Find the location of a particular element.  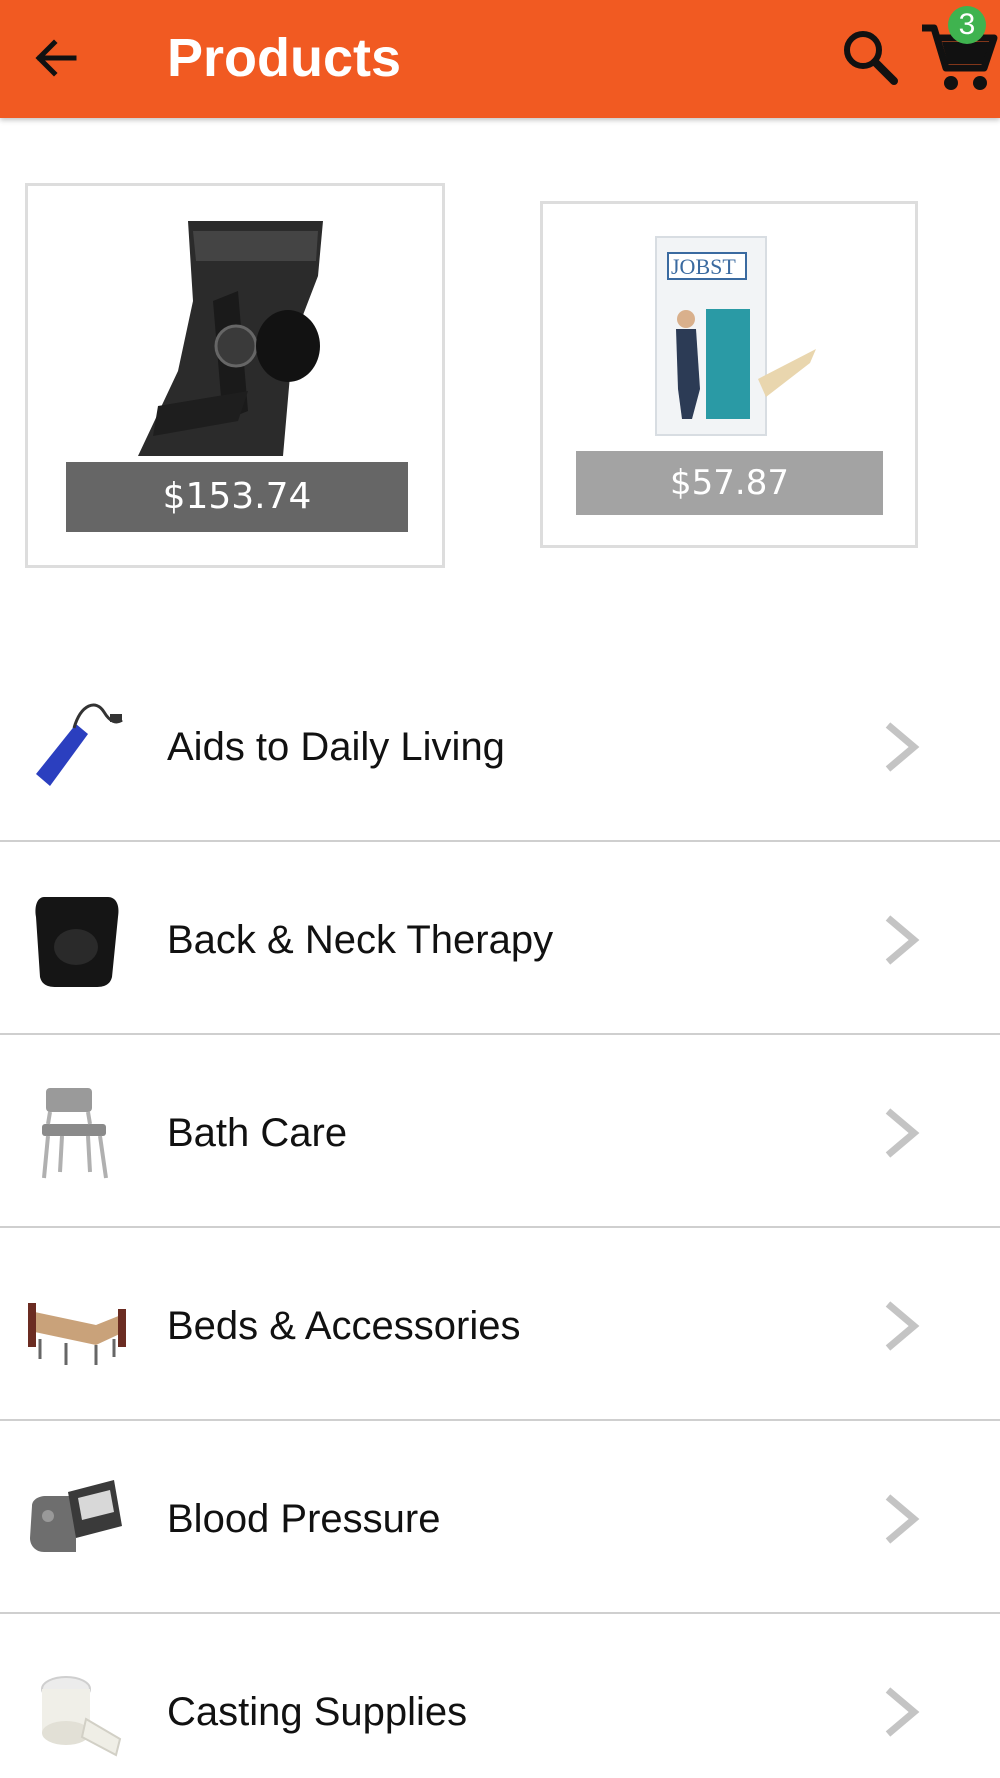

category-row-aids-to-daily-living: Aids to Daily Living is located at coordinates (500, 745).